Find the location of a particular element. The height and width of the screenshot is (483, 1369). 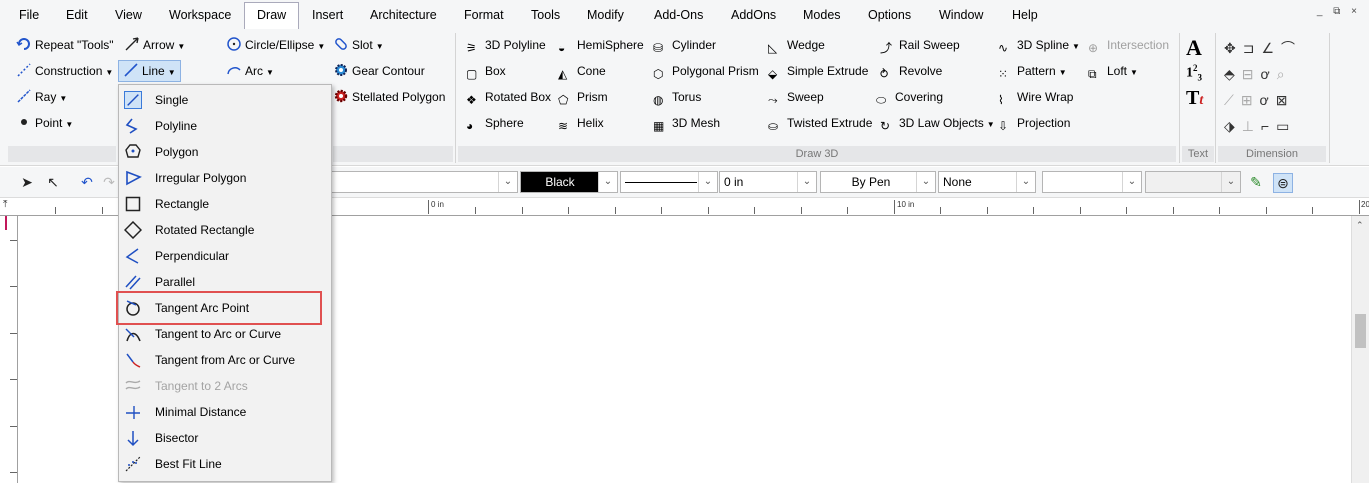

dimension-radius-icon: ⌒ is located at coordinates (1291, 48).